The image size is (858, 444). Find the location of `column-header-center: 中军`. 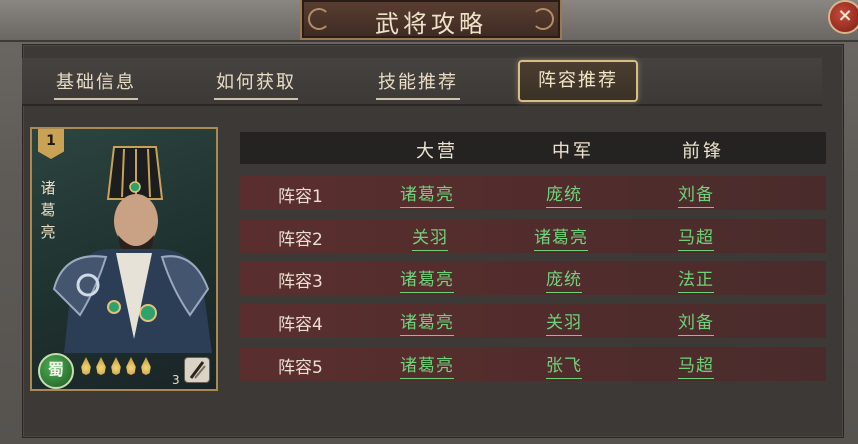

column-header-center: 中军 is located at coordinates (573, 151).